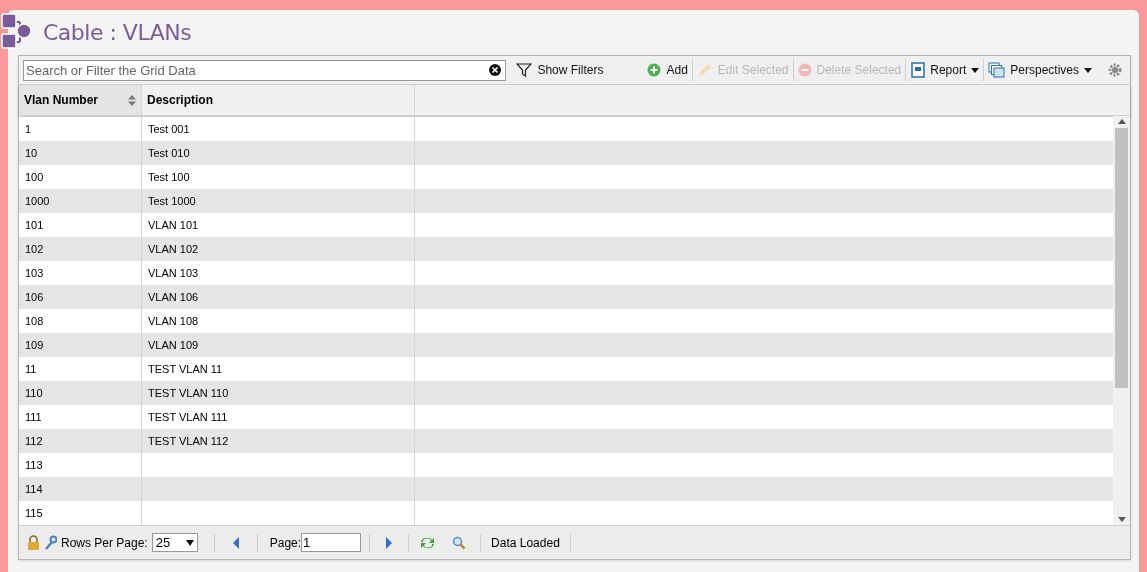 This screenshot has width=1147, height=572. What do you see at coordinates (331, 542) in the screenshot?
I see `page-field: 1` at bounding box center [331, 542].